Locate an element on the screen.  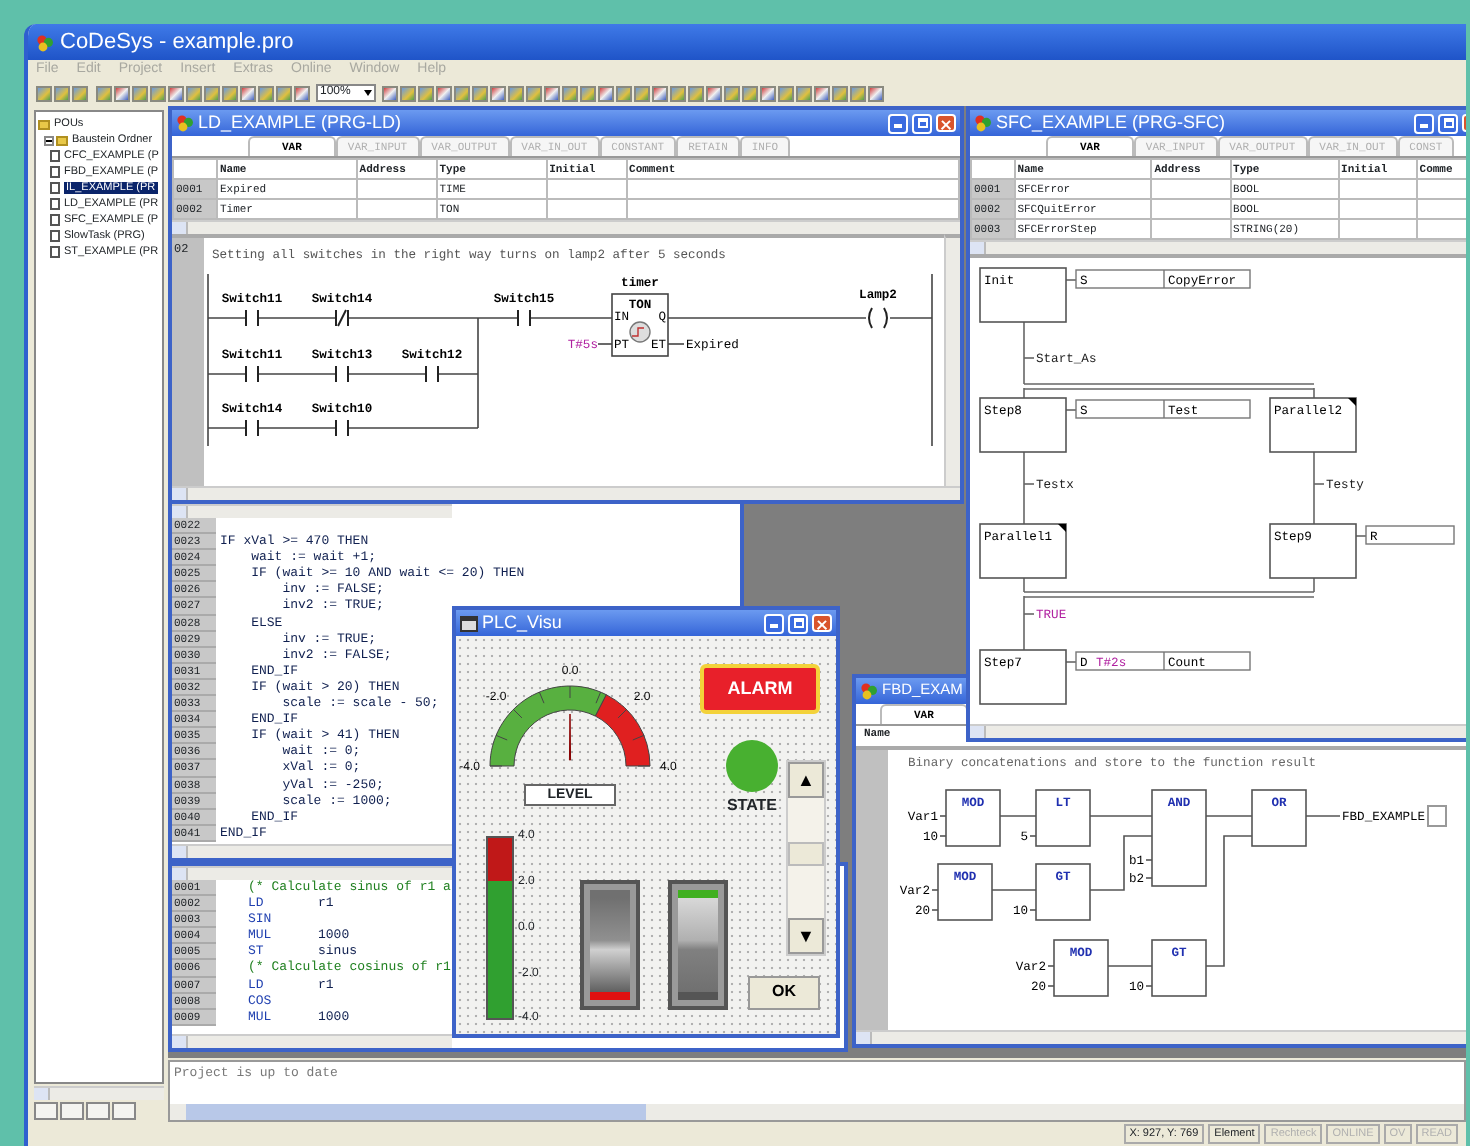
scroll-thumb is located at coordinates (806, 854).